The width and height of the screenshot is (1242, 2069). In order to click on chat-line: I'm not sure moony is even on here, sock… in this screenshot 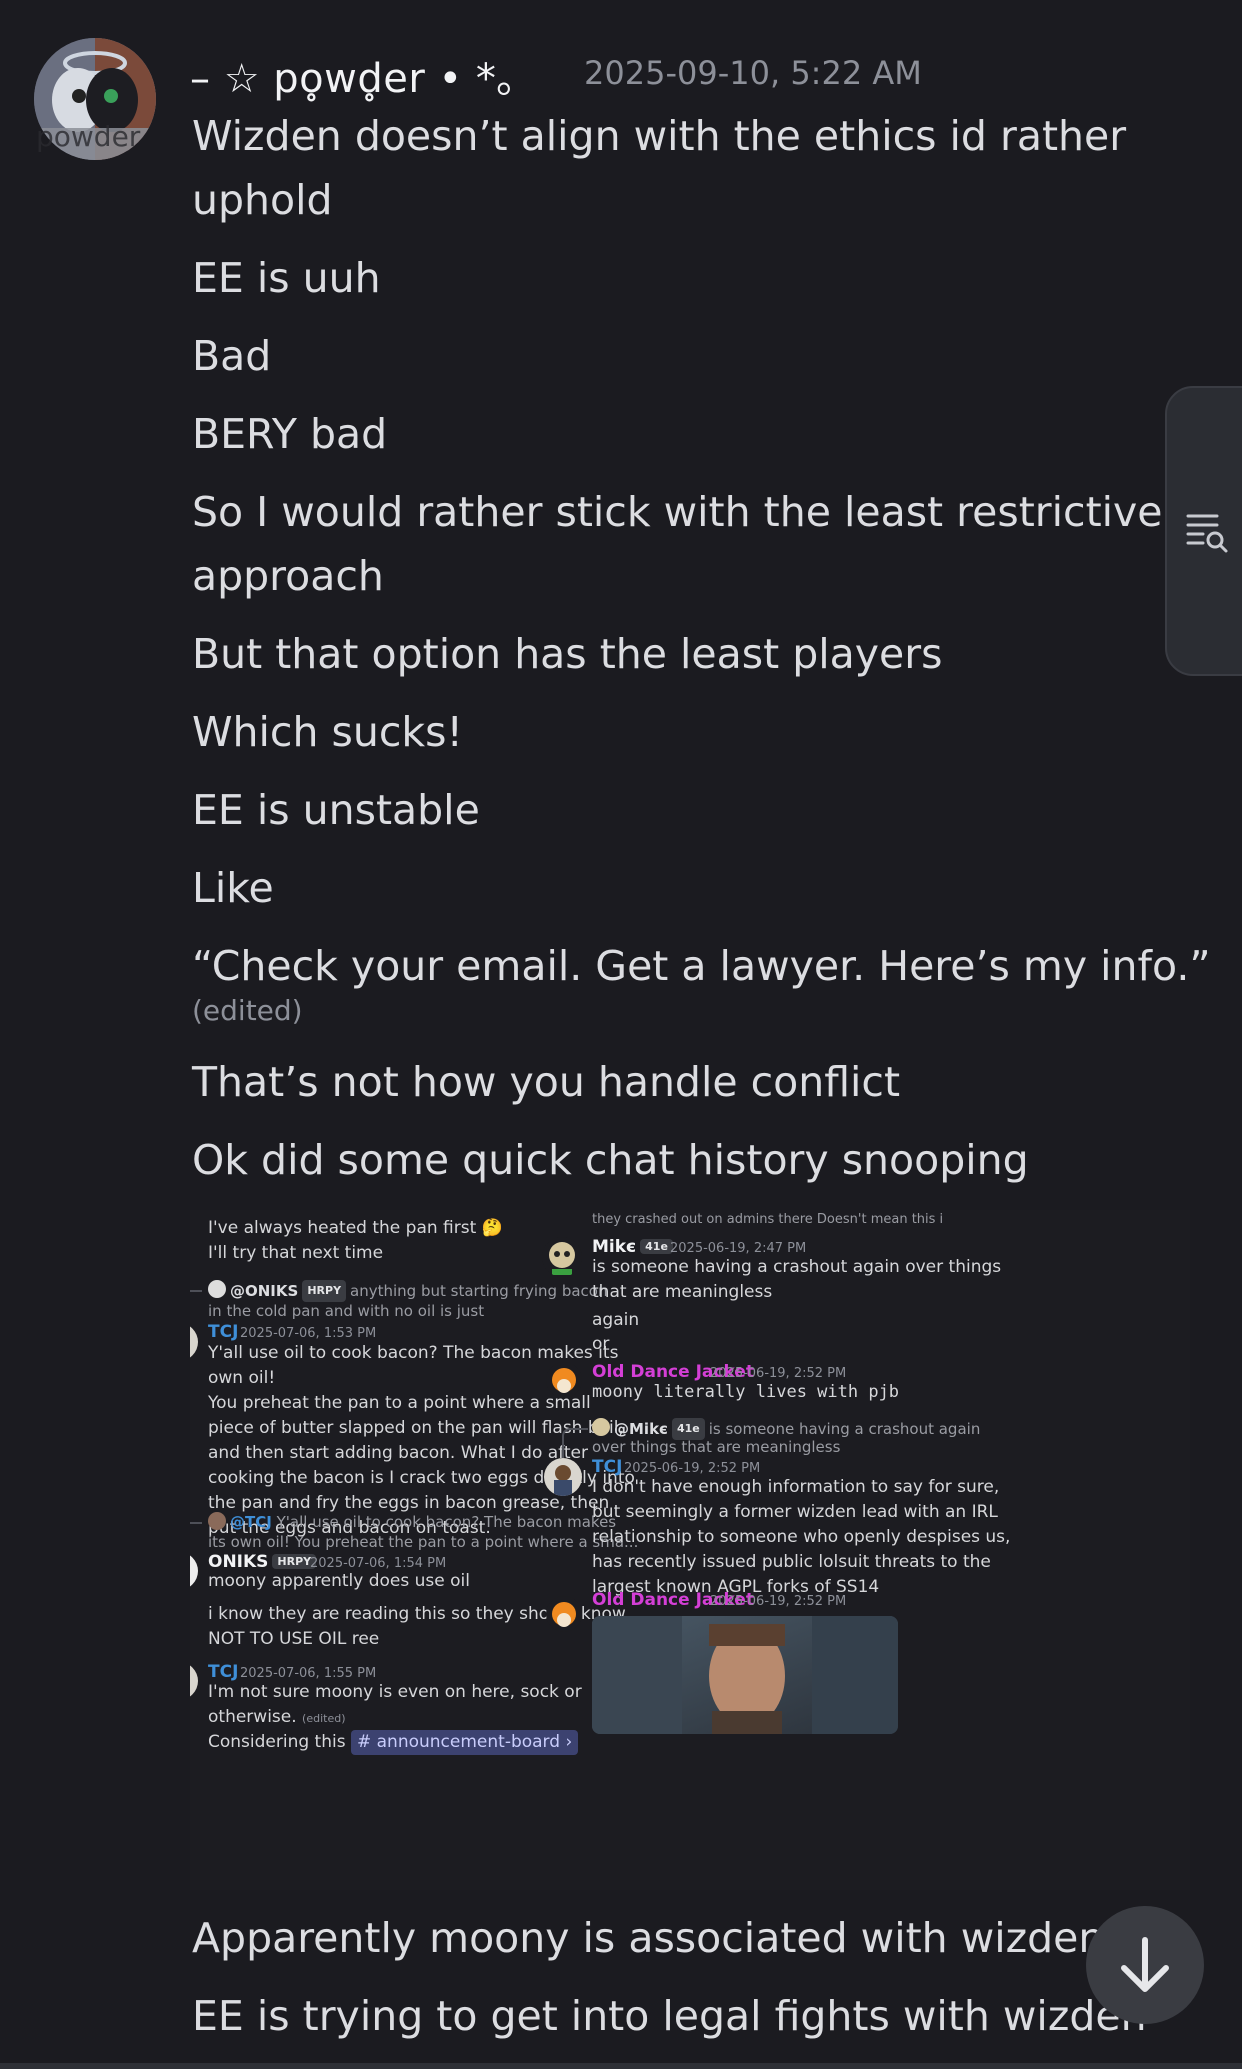, I will do `click(395, 1692)`.